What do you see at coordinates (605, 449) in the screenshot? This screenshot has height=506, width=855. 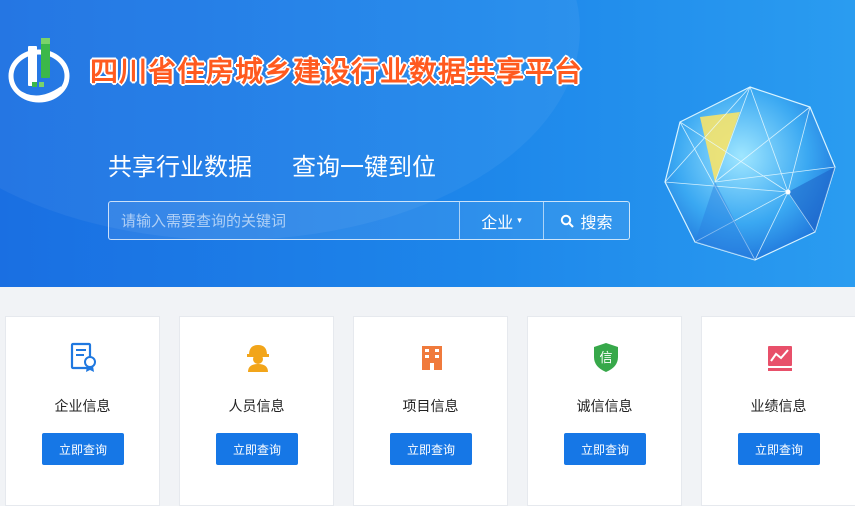 I see `query-button-integrity: 立即查询` at bounding box center [605, 449].